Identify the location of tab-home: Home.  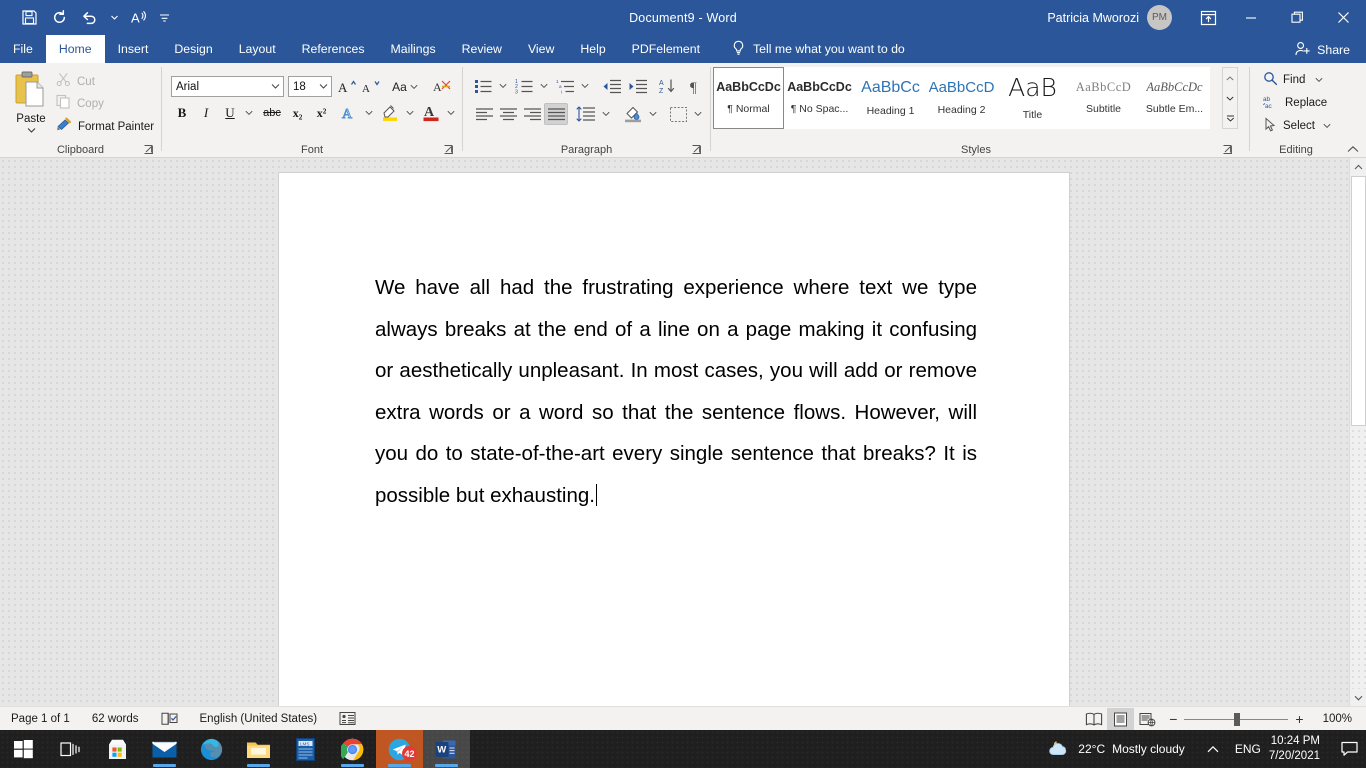
(75, 49).